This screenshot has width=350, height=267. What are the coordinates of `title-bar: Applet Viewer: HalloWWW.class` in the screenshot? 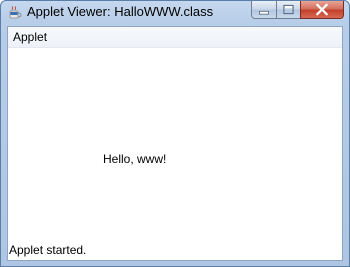 It's located at (175, 13).